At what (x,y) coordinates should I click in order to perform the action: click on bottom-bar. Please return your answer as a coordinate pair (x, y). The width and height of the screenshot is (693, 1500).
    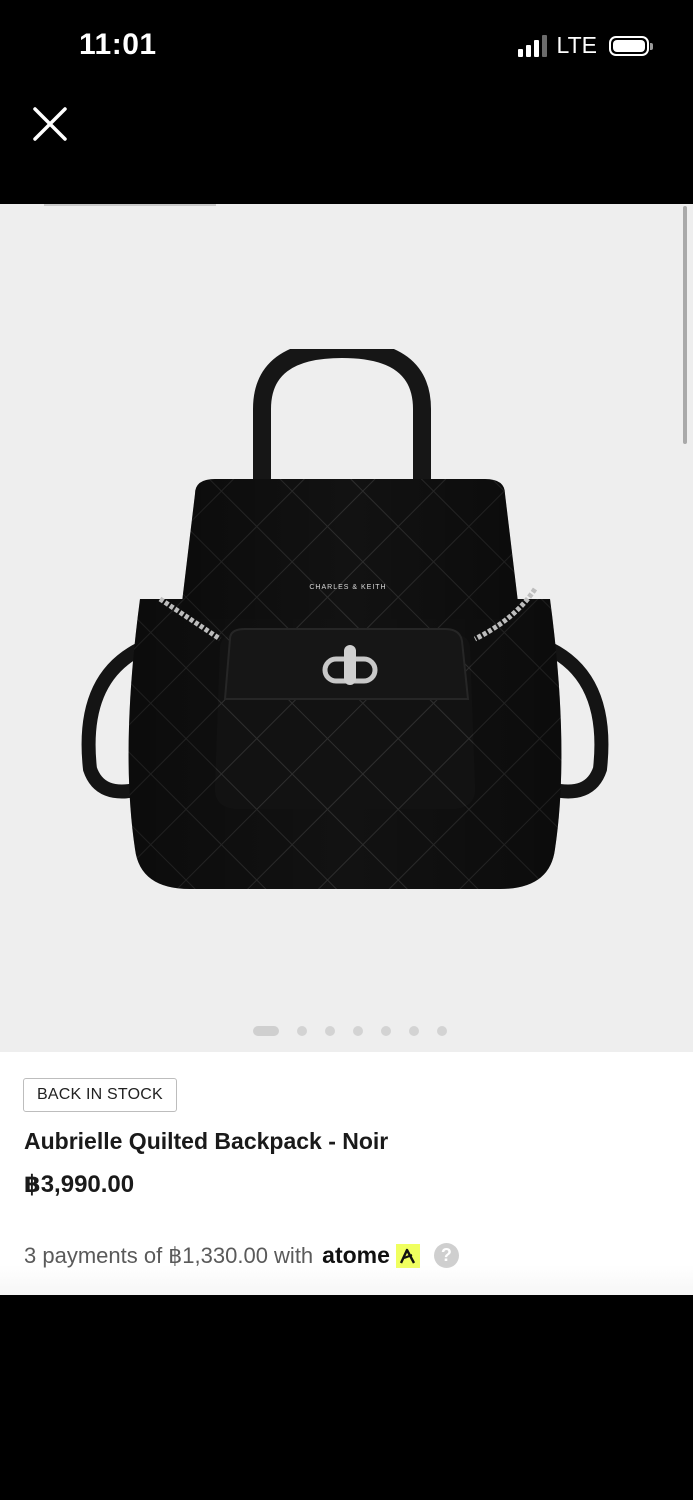
    Looking at the image, I should click on (346, 1397).